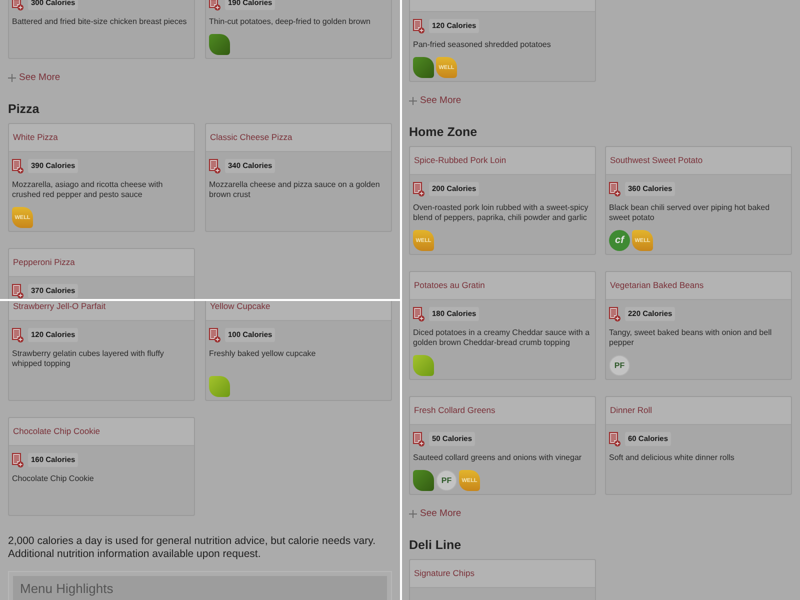  I want to click on item-title-link: Potatoes au Gratin, so click(449, 285).